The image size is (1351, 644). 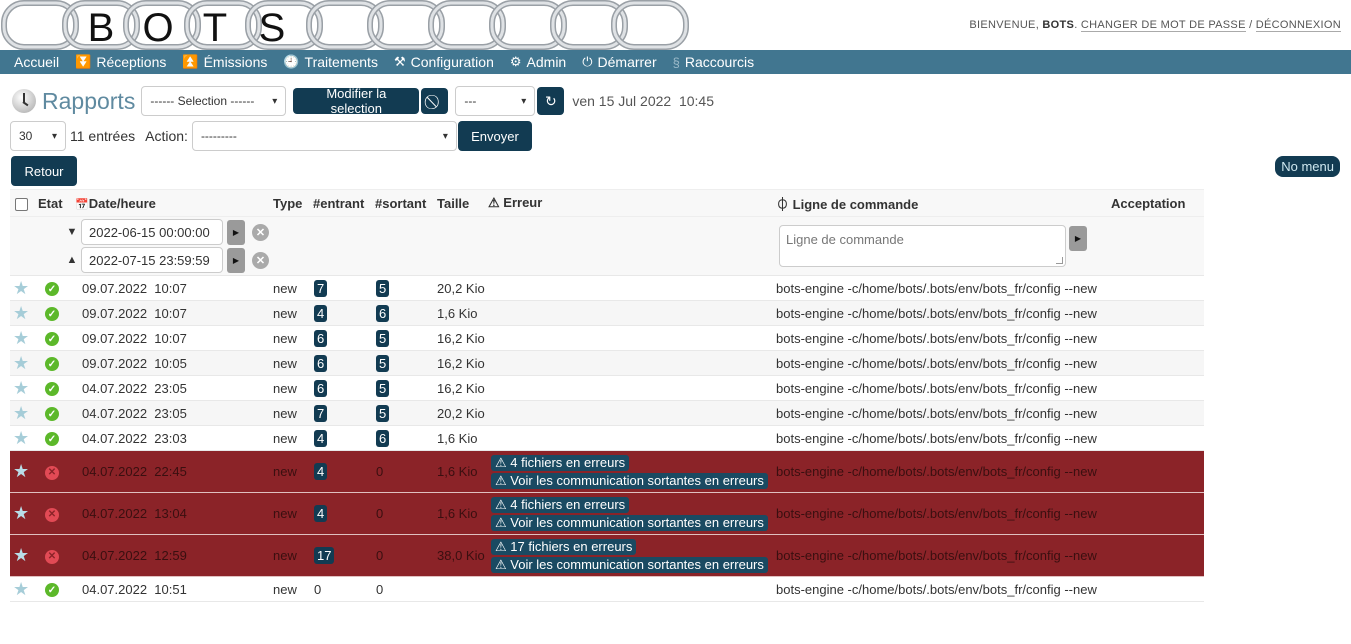 I want to click on nav-demarrer: ⏻ Démarrer, so click(x=619, y=62).